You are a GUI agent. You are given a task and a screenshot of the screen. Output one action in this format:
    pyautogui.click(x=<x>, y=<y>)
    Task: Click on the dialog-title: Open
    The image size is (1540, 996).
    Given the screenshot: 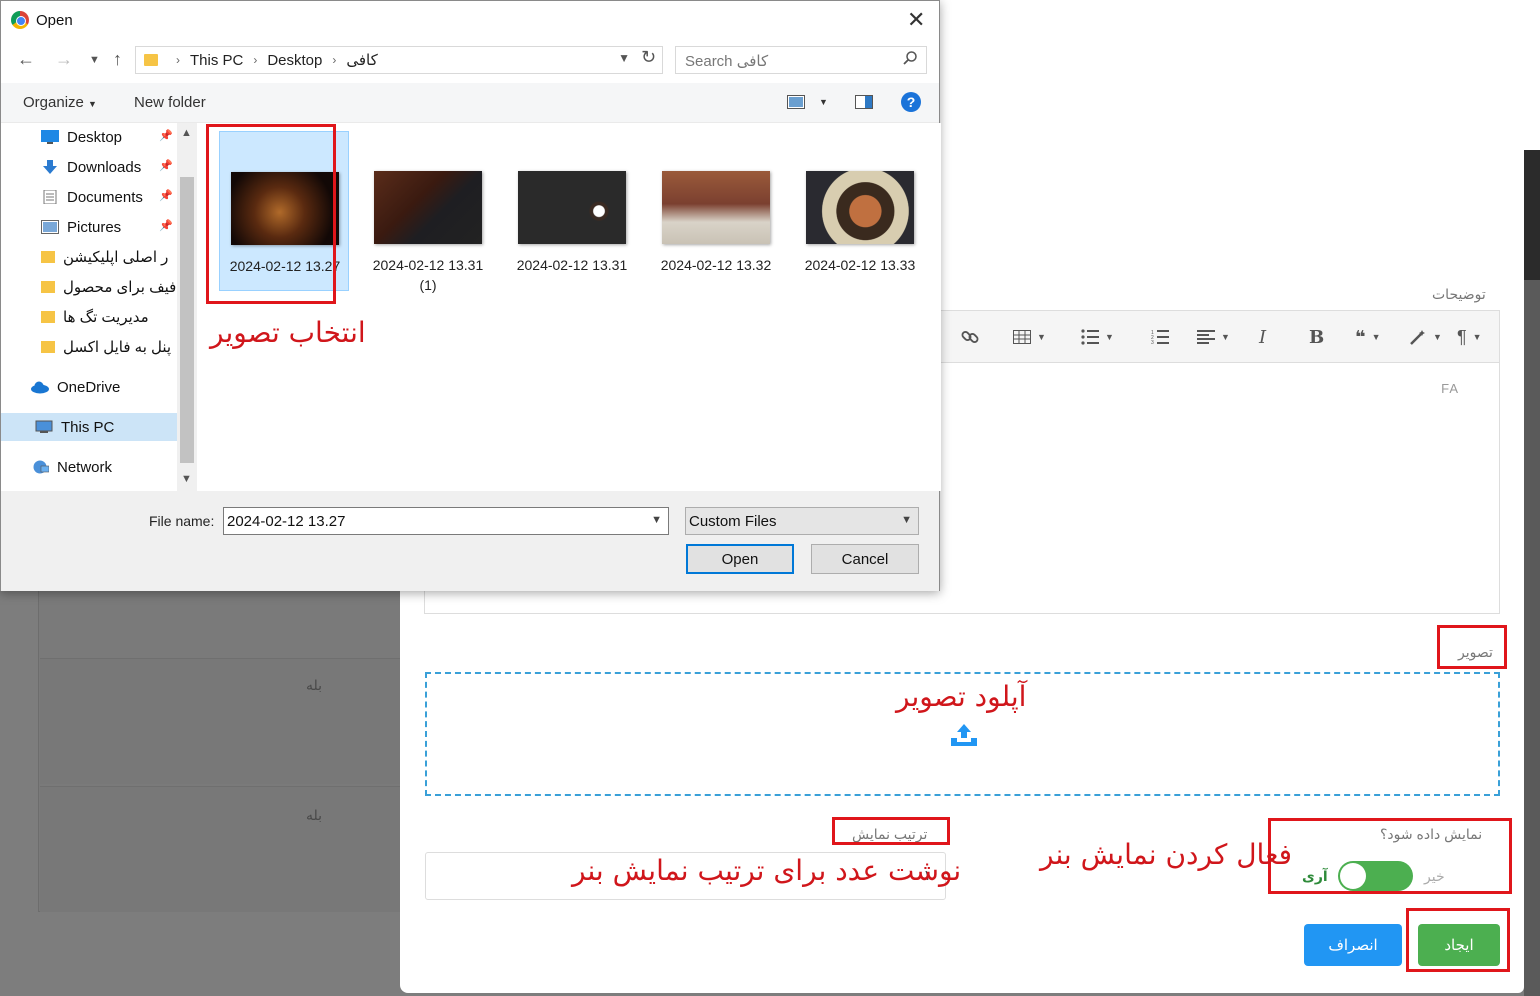 What is the action you would take?
    pyautogui.click(x=54, y=20)
    